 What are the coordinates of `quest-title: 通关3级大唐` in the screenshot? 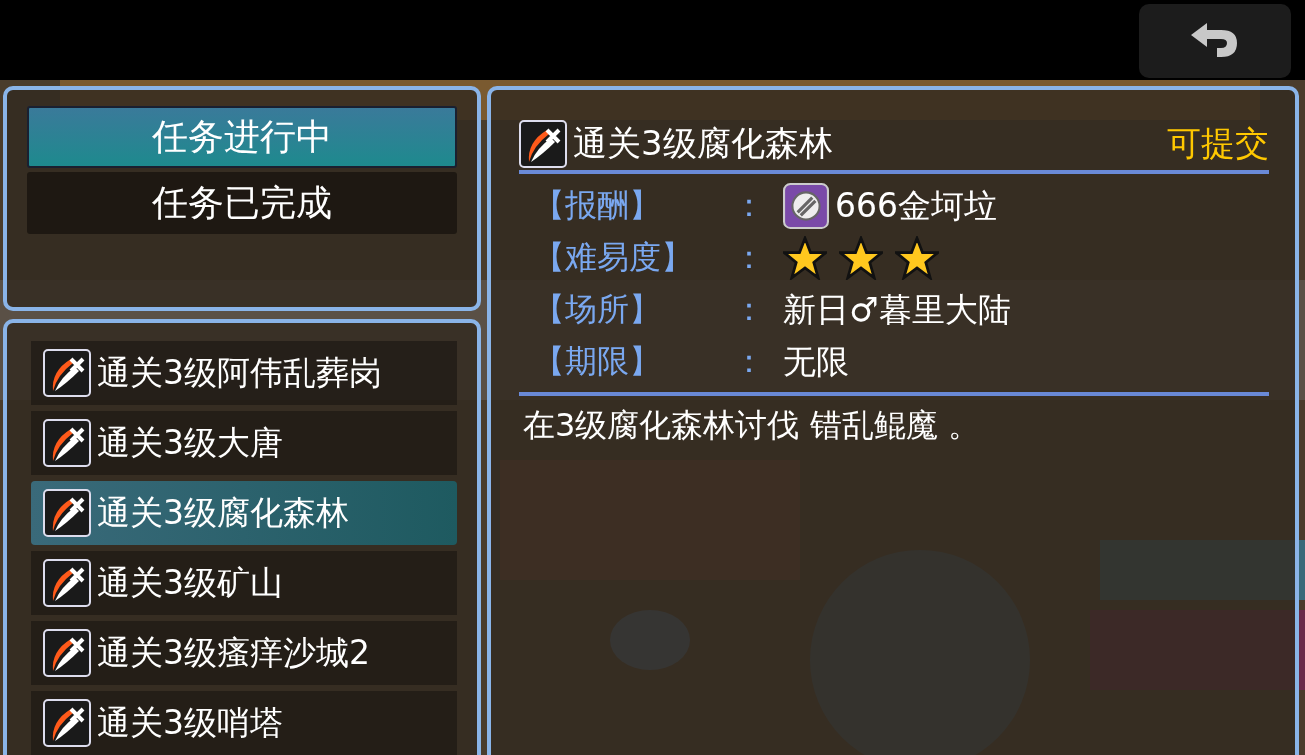 It's located at (190, 442).